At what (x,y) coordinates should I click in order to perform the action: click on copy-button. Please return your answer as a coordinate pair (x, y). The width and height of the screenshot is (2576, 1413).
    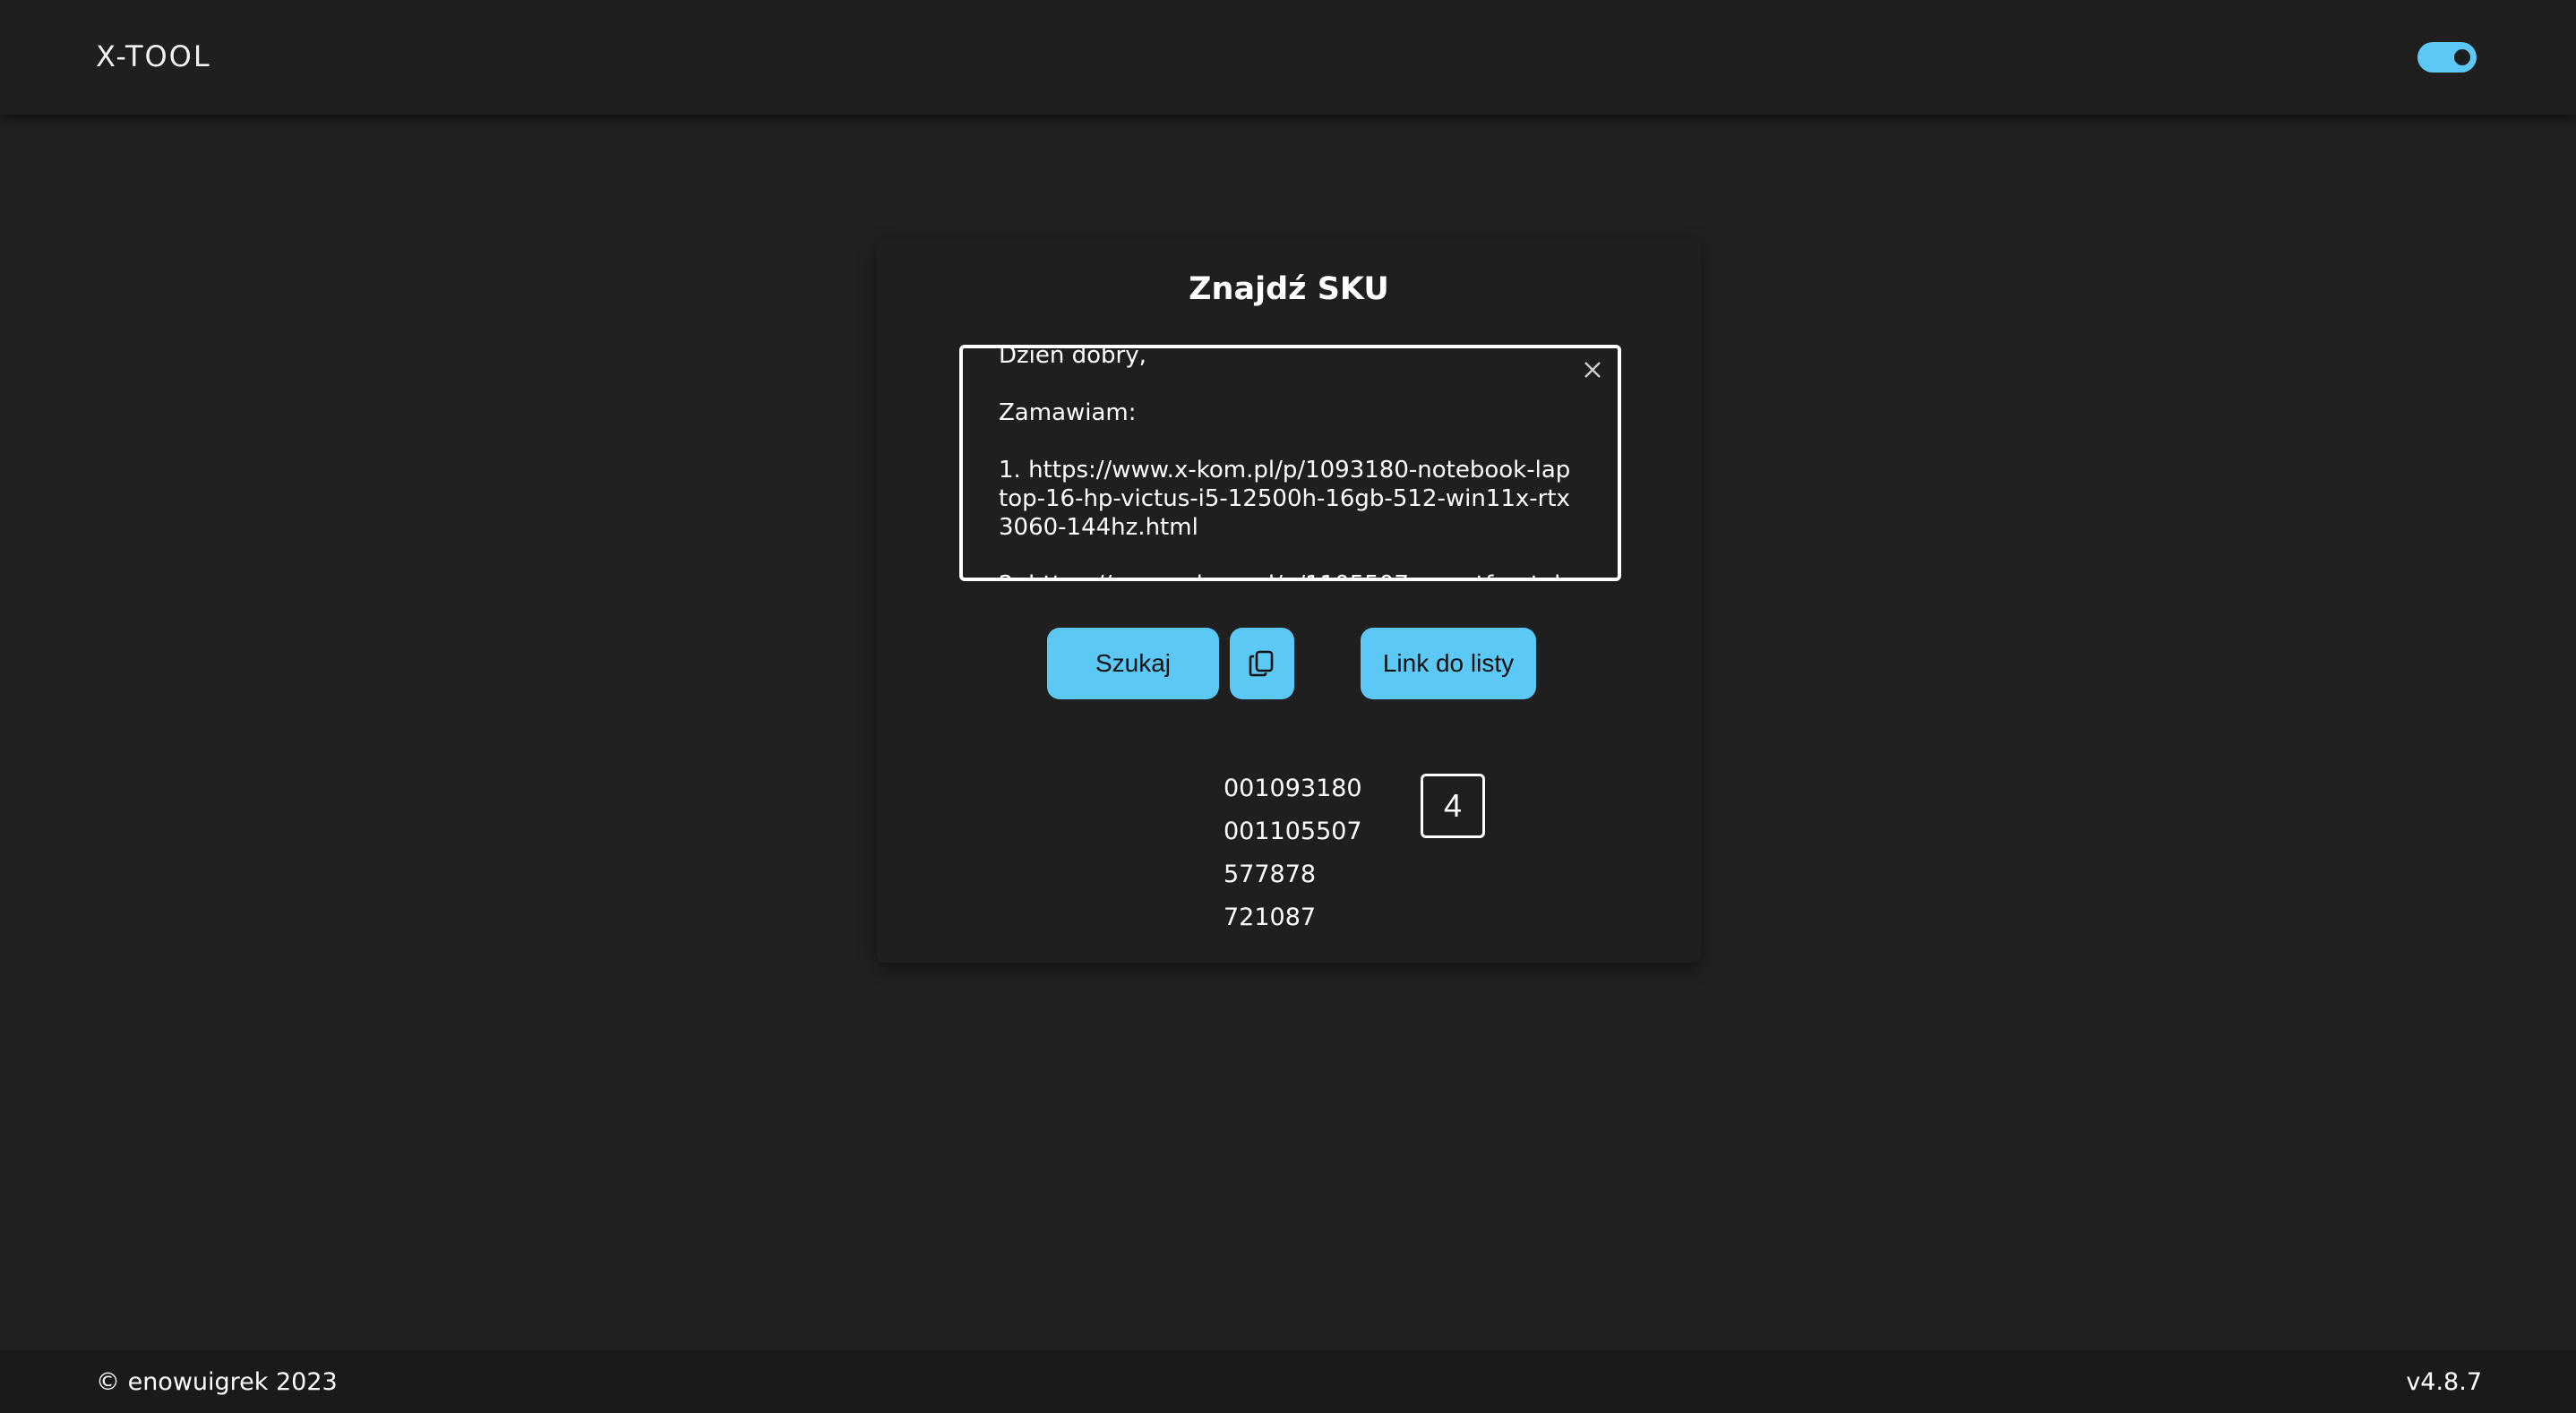
    Looking at the image, I should click on (1262, 663).